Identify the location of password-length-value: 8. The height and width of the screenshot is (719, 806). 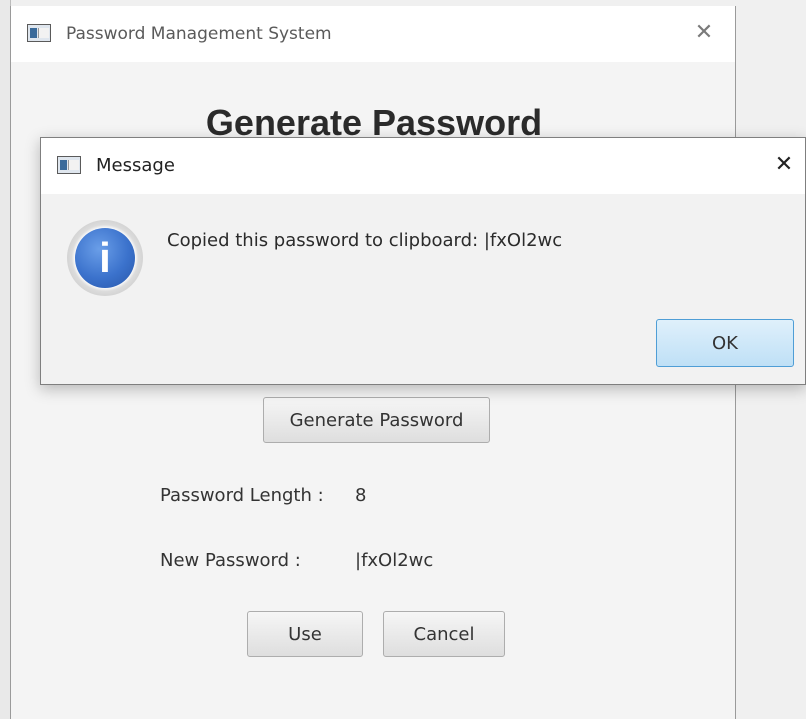
(361, 495).